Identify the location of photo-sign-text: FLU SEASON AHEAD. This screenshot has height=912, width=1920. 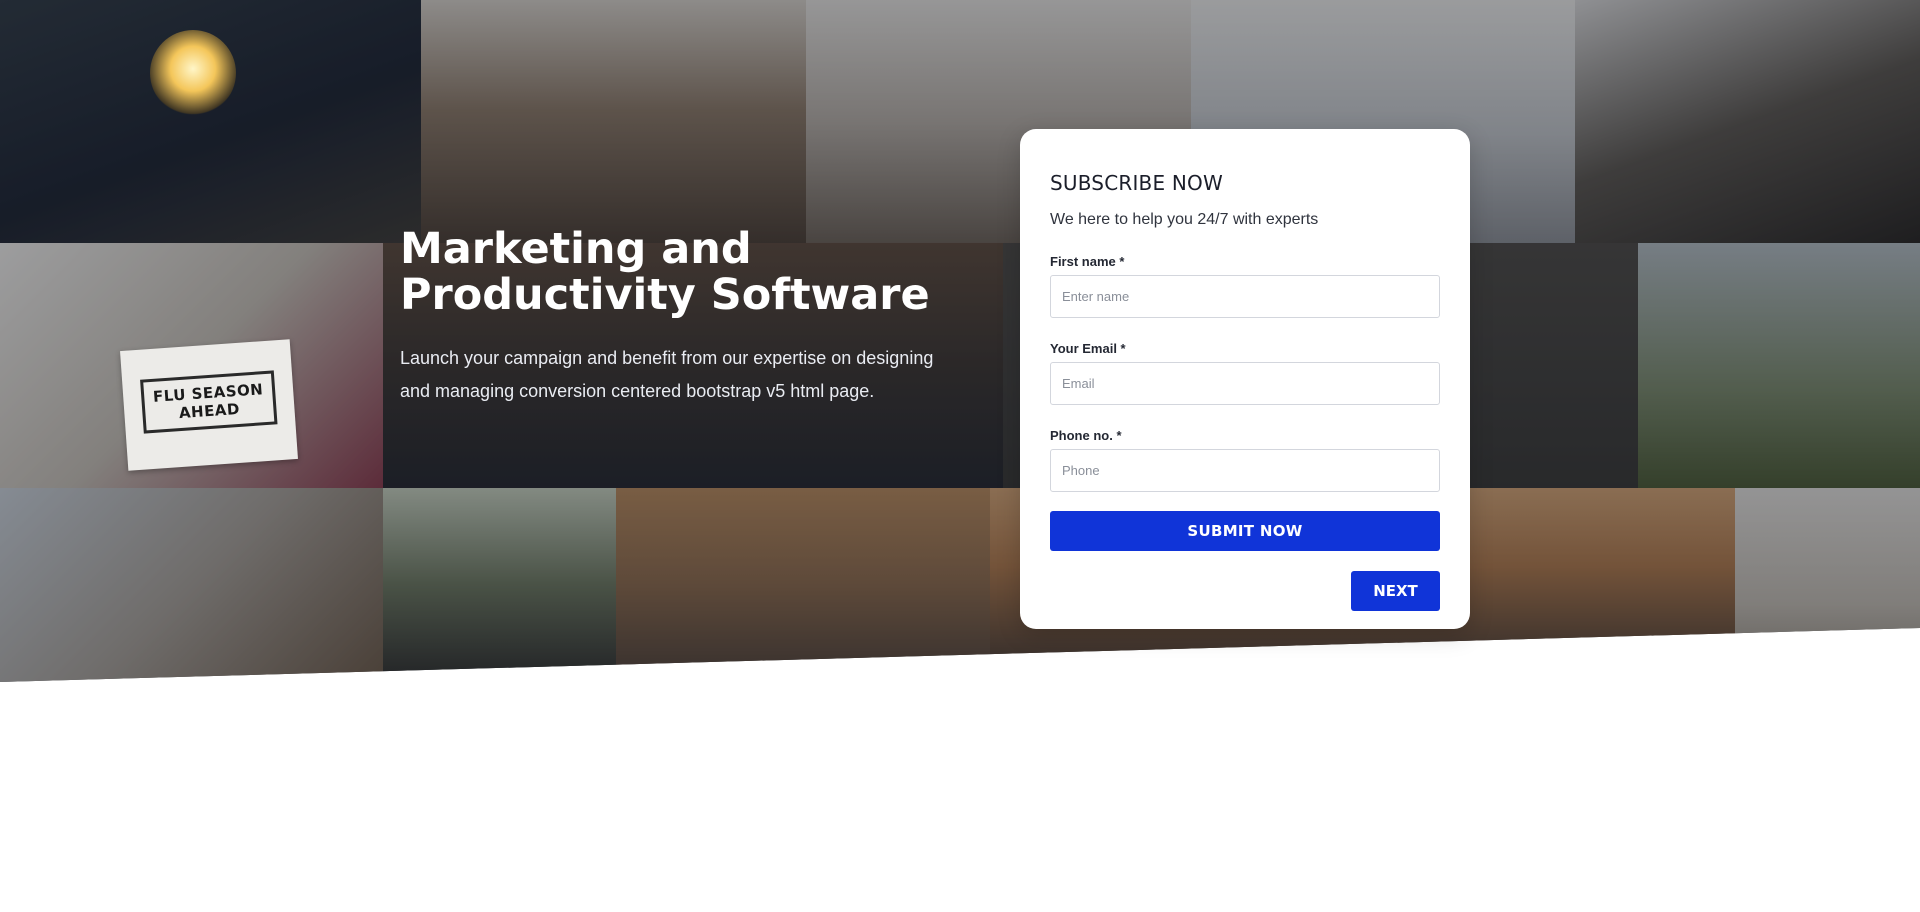
(209, 402).